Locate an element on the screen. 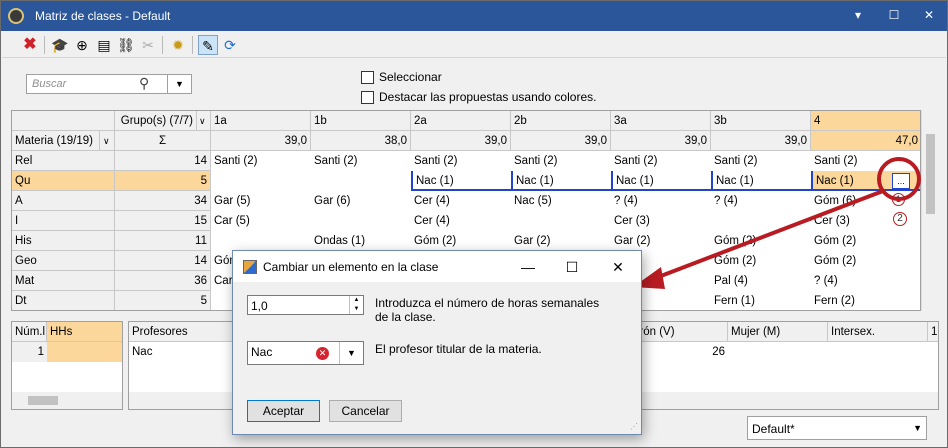  num-header: Núm.l is located at coordinates (29, 332).